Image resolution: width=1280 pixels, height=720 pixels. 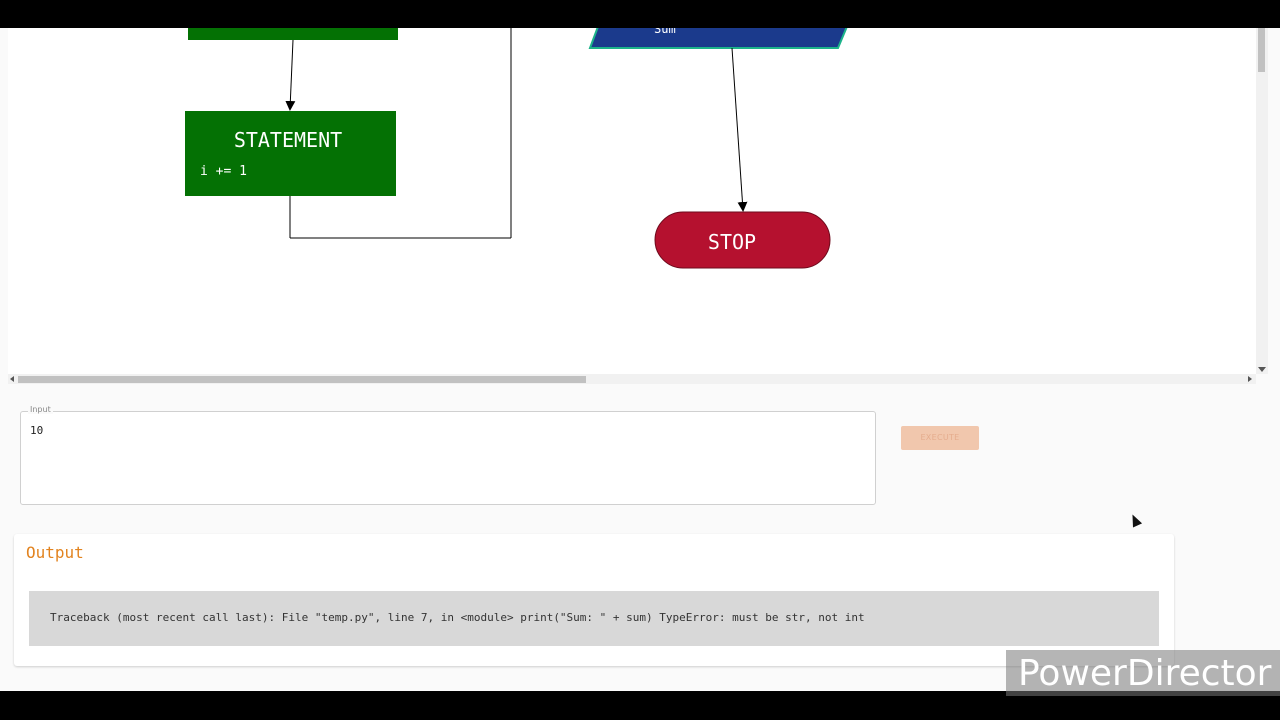 I want to click on canvas-horizontal-scrollbar, so click(x=632, y=379).